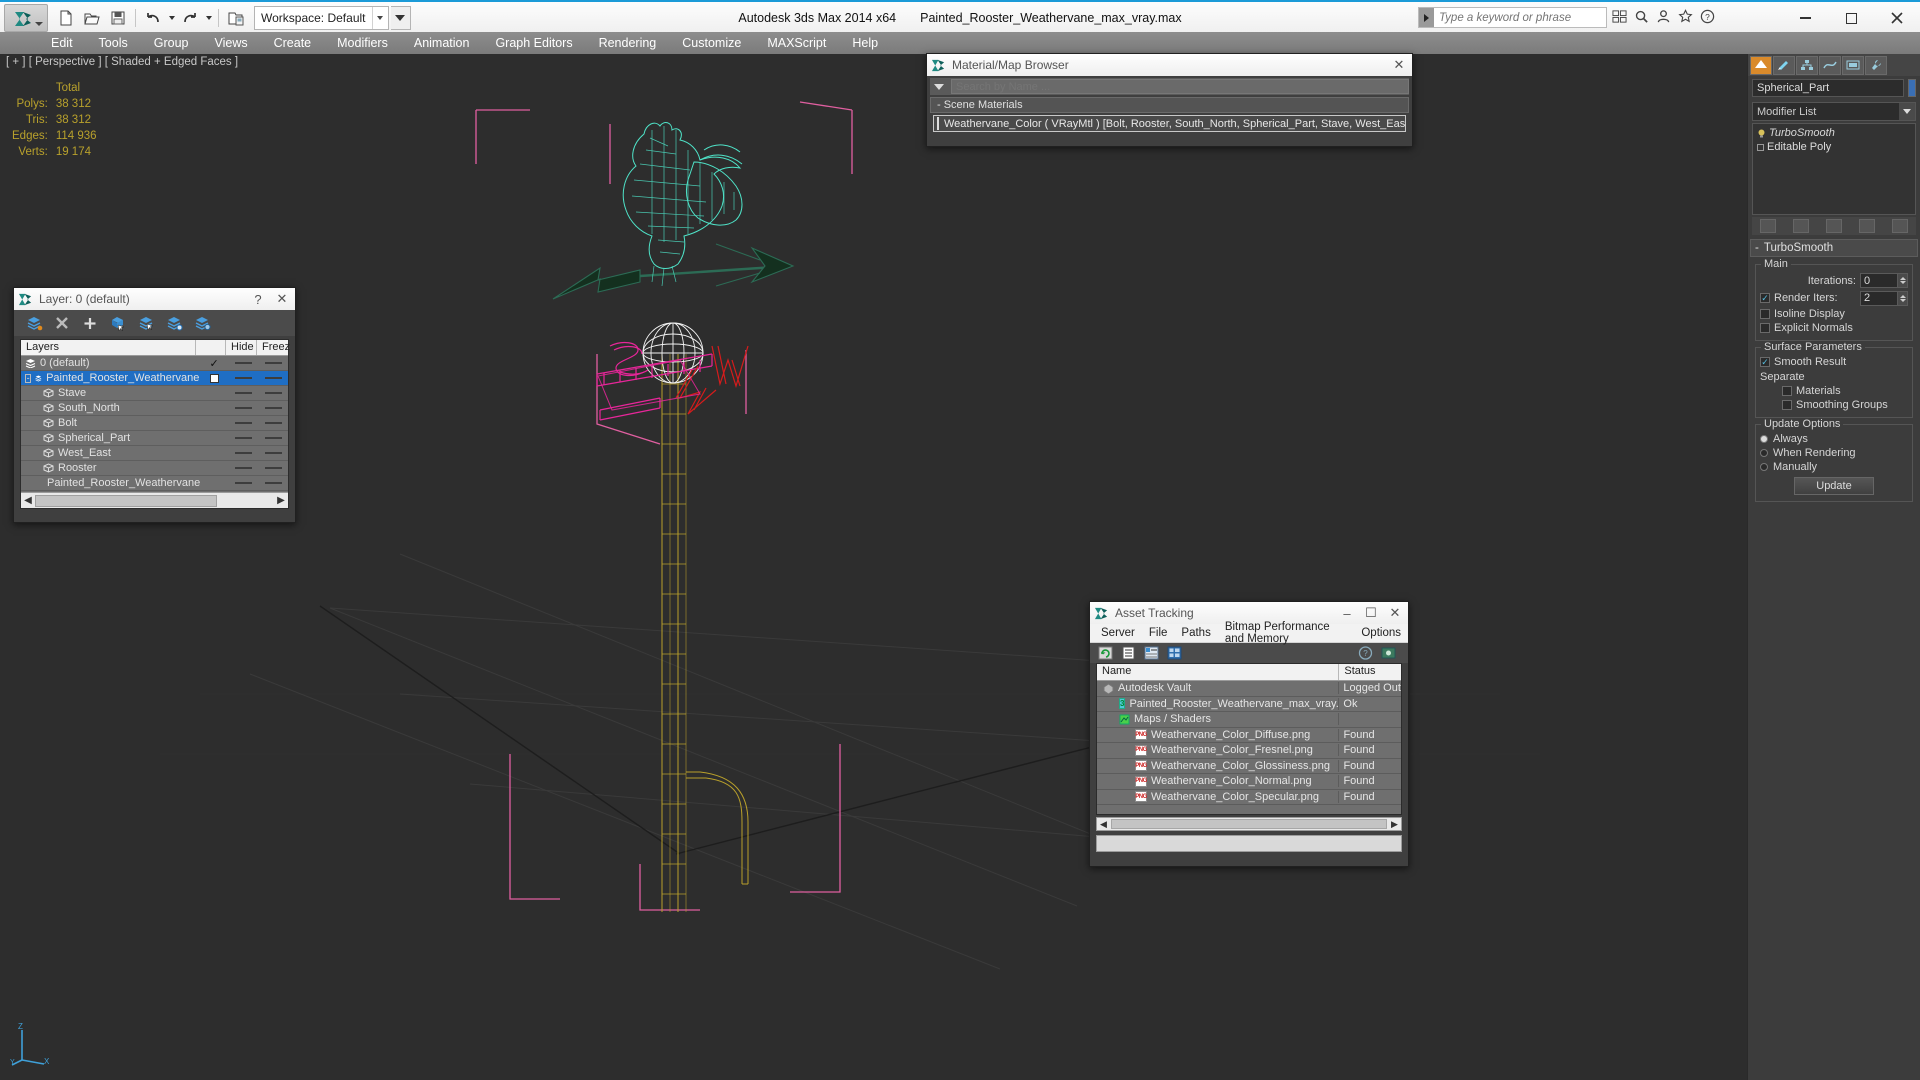  I want to click on add-to-layer-icon, so click(90, 323).